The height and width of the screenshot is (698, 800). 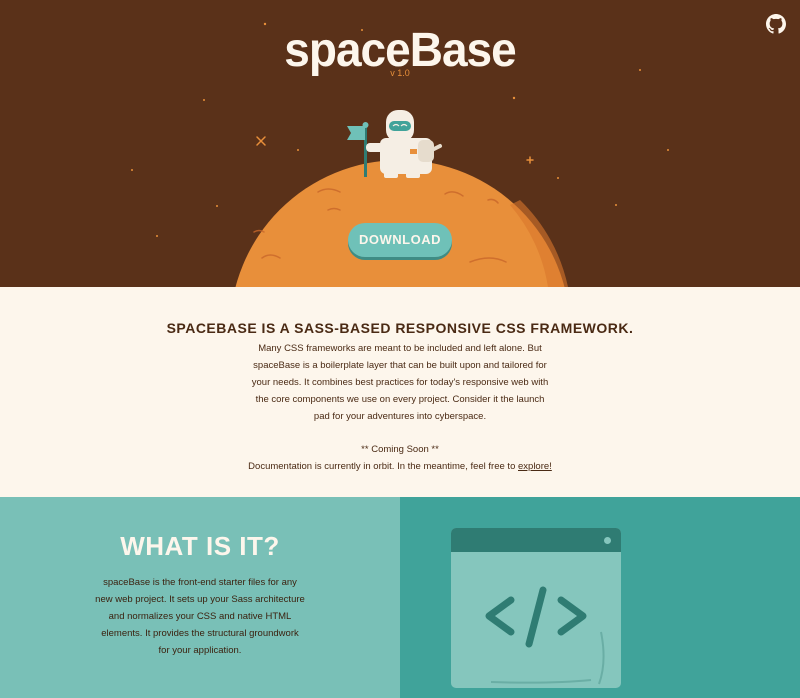 I want to click on explore-link: explore!, so click(x=535, y=466).